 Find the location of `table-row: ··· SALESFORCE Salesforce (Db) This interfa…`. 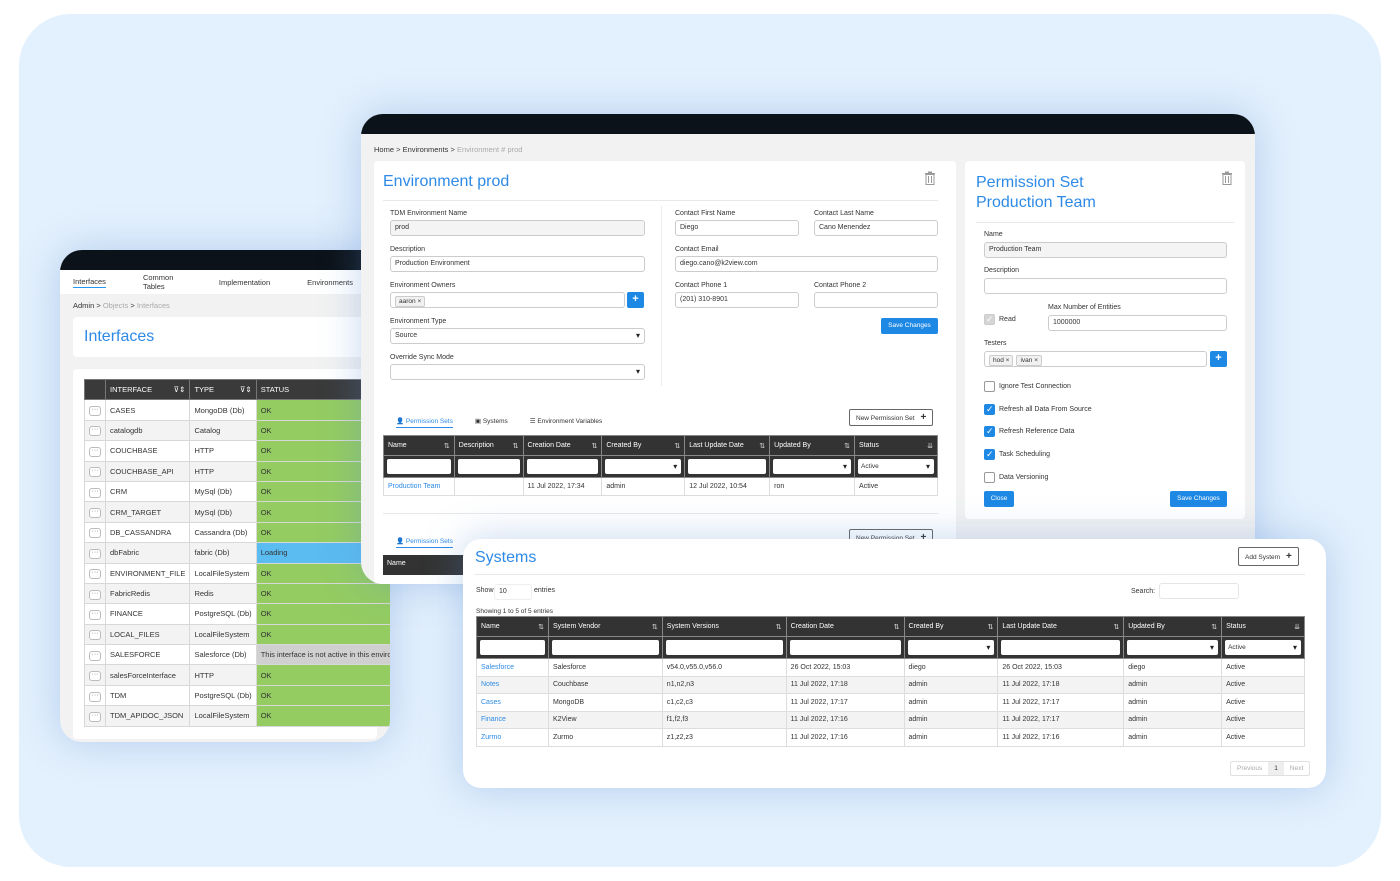

table-row: ··· SALESFORCE Salesforce (Db) This interfa… is located at coordinates (237, 655).